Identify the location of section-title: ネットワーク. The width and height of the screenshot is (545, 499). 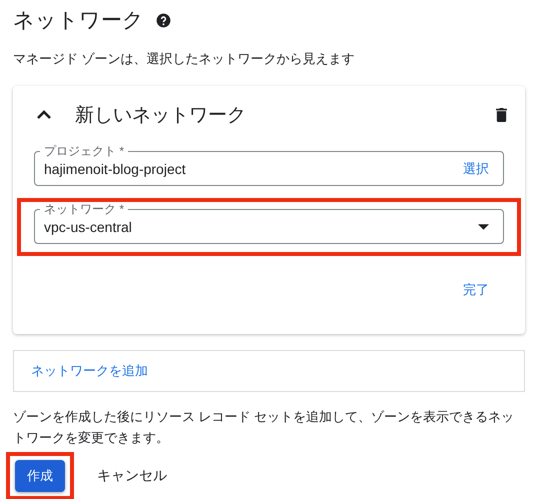
(78, 21).